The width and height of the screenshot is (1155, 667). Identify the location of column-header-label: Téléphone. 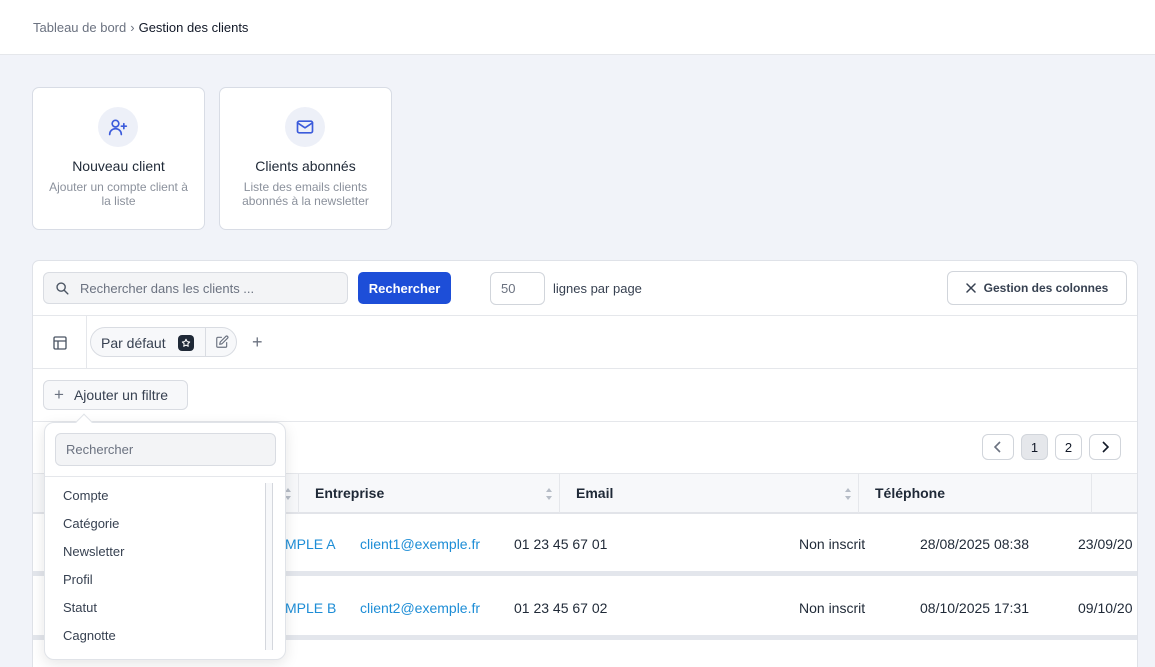
(910, 493).